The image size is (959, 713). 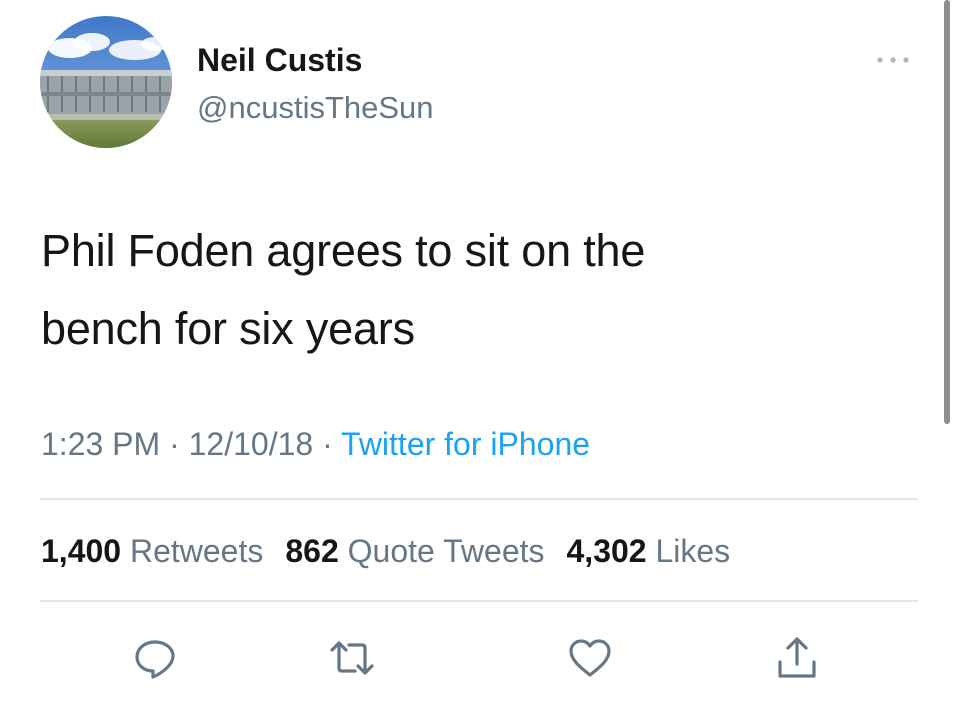 I want to click on retweet-button, so click(x=352, y=658).